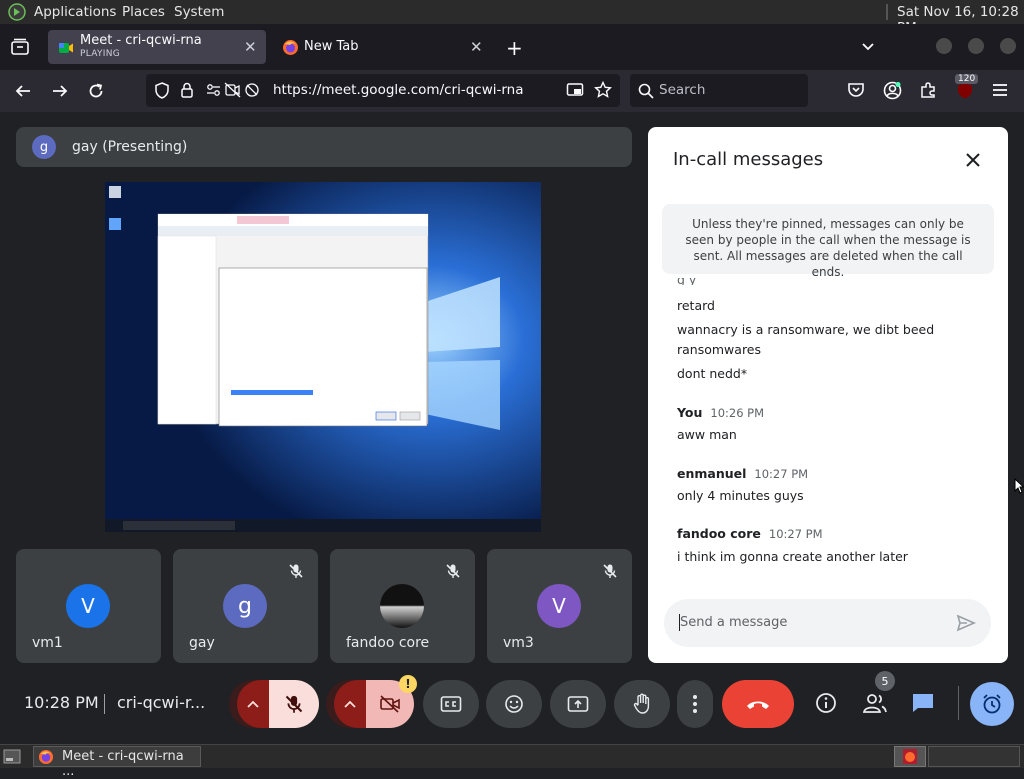 This screenshot has width=1024, height=779. I want to click on panel-separator, so click(887, 12).